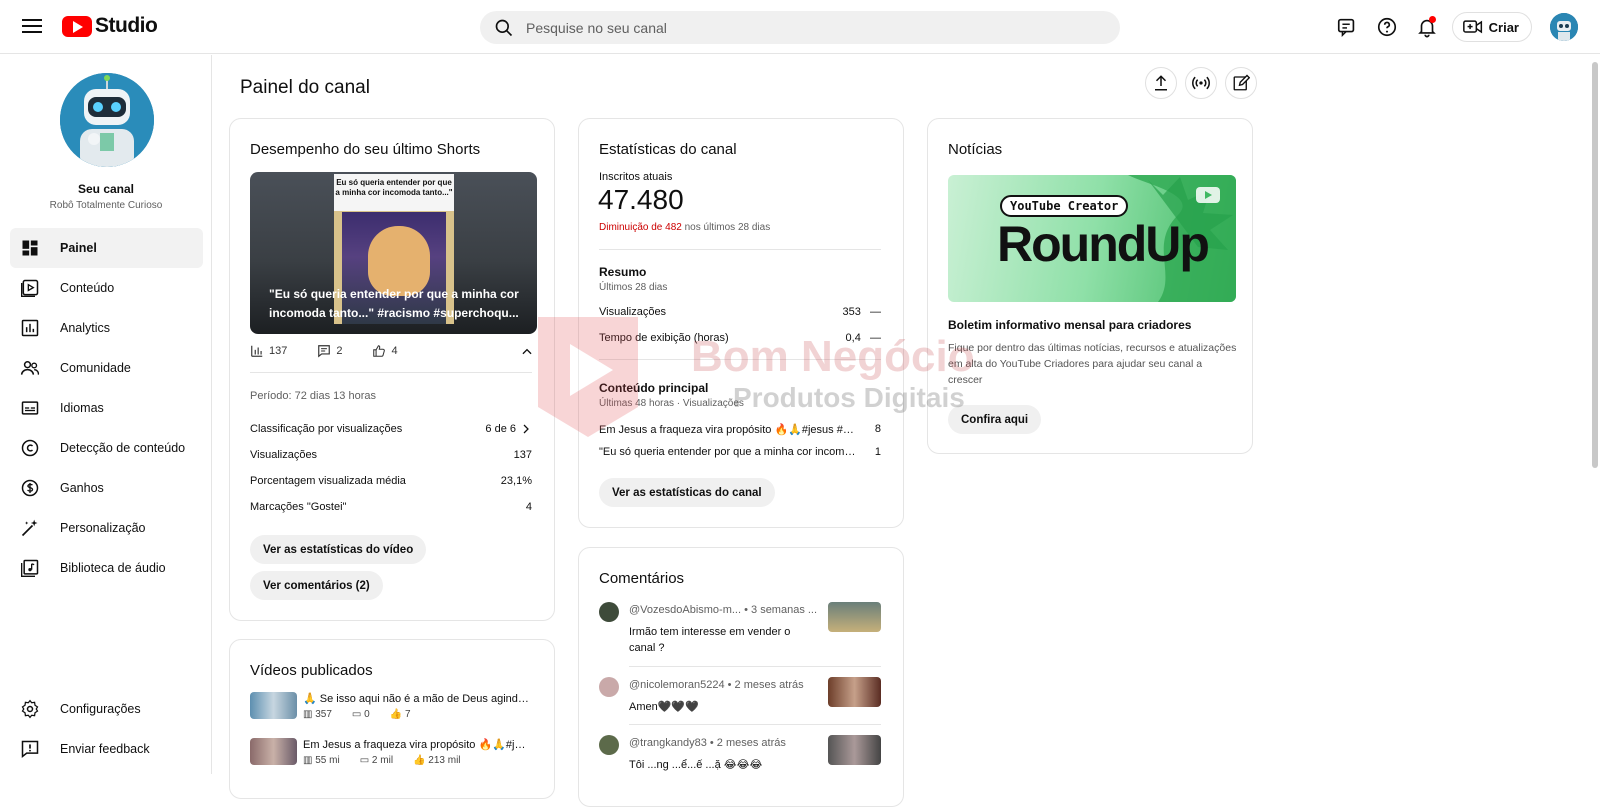  I want to click on sidebar-bottom-nav: Configurações Enviar feedback, so click(106, 729).